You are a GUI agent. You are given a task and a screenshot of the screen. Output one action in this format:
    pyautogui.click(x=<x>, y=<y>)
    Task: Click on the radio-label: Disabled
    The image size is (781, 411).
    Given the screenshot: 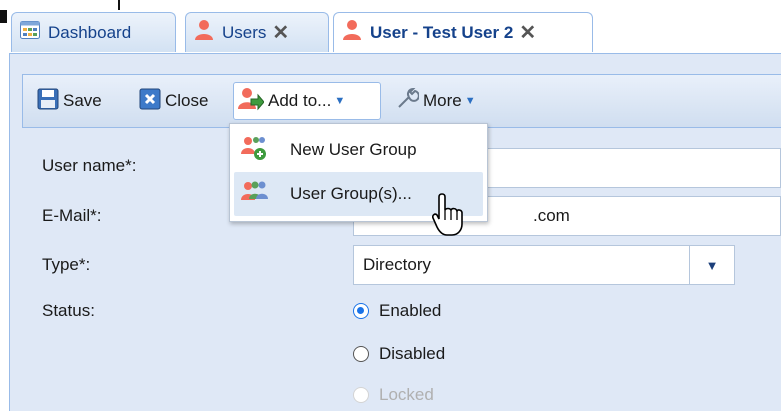 What is the action you would take?
    pyautogui.click(x=412, y=353)
    